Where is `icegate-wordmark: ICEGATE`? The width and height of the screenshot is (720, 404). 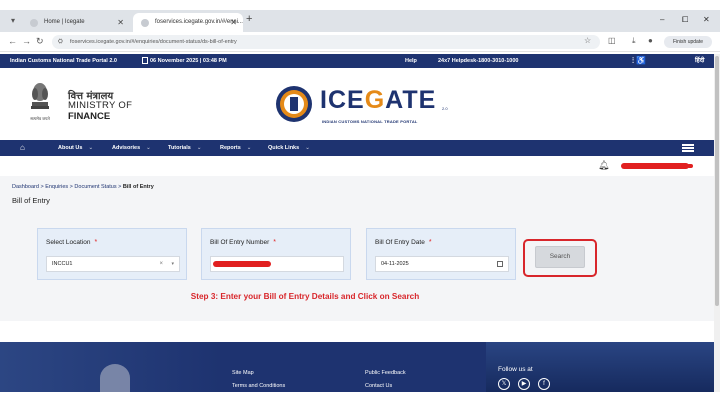
icegate-wordmark: ICEGATE is located at coordinates (378, 100).